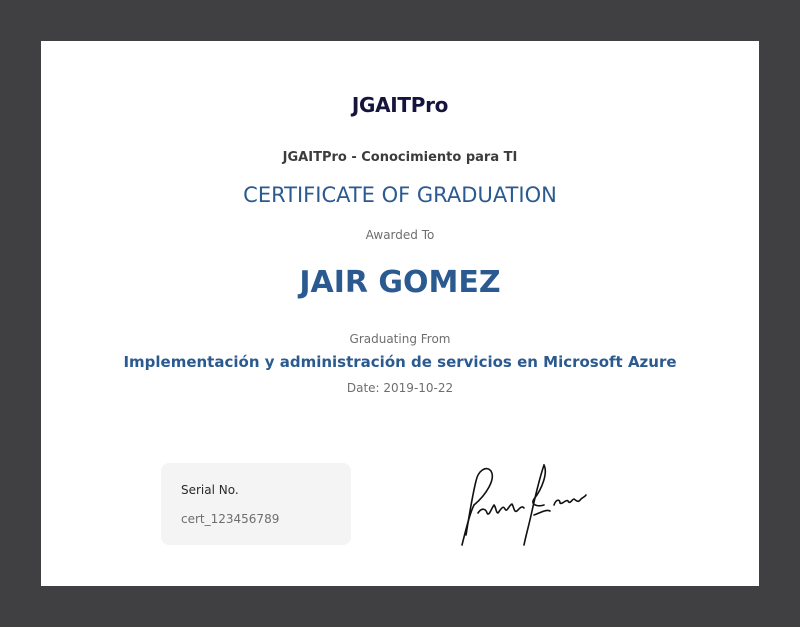 The height and width of the screenshot is (627, 800). Describe the element at coordinates (400, 195) in the screenshot. I see `certificate-title: CERTIFICATE OF GRADUATION` at that location.